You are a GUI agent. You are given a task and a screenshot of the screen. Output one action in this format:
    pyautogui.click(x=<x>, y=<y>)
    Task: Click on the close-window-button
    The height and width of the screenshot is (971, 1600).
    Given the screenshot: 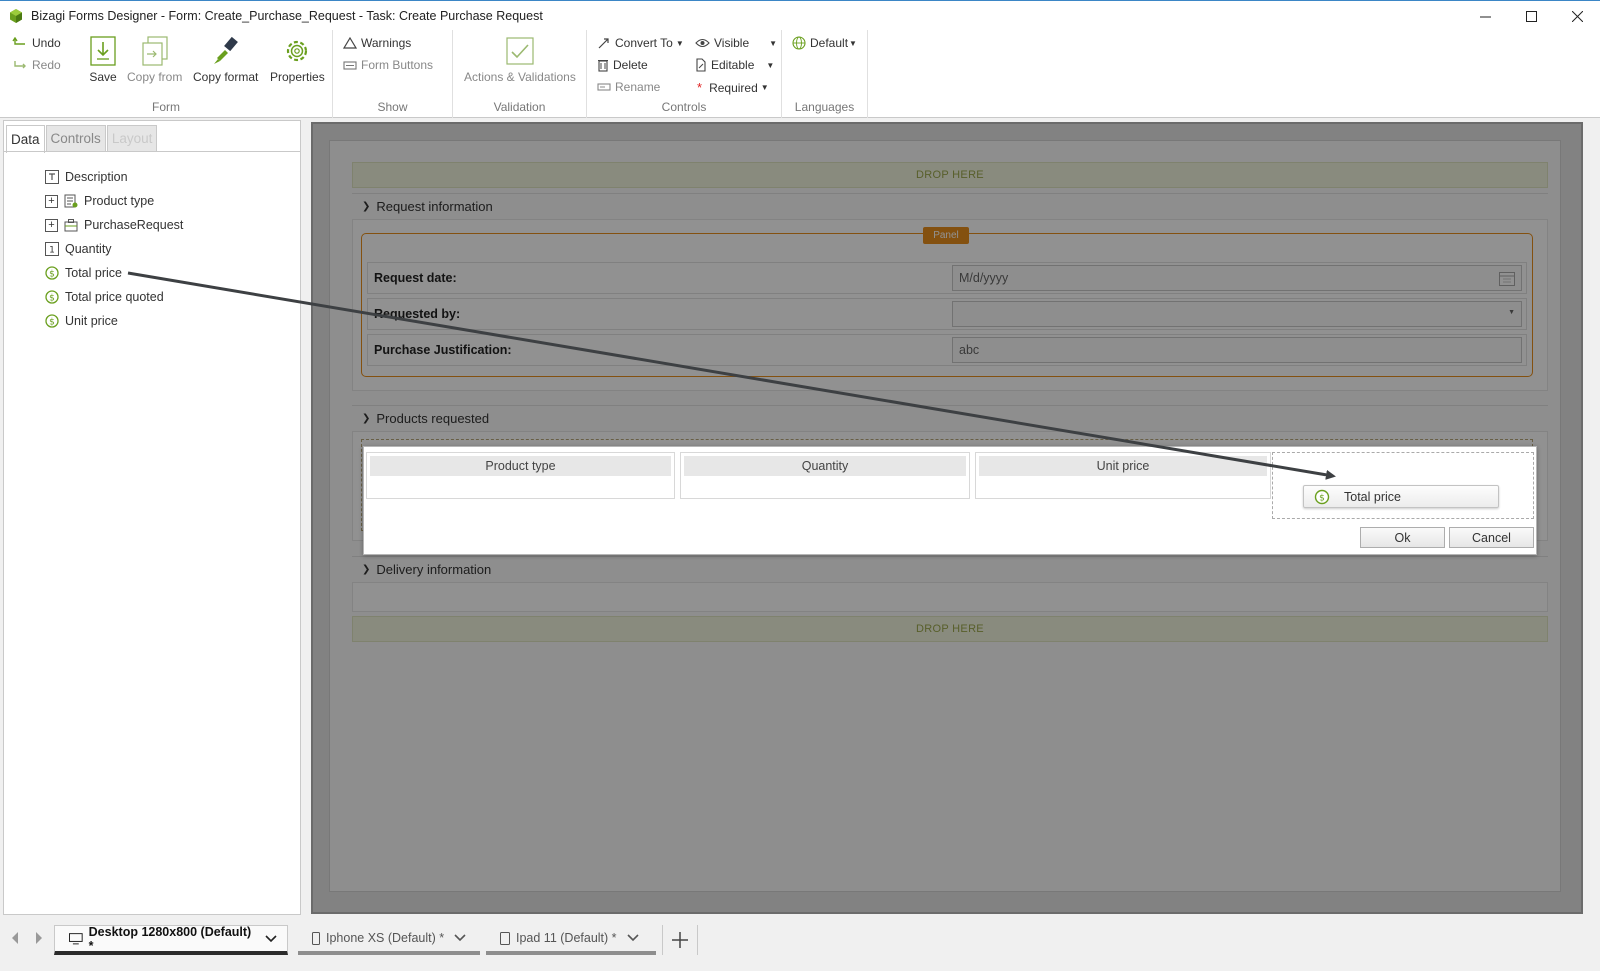 What is the action you would take?
    pyautogui.click(x=1577, y=16)
    